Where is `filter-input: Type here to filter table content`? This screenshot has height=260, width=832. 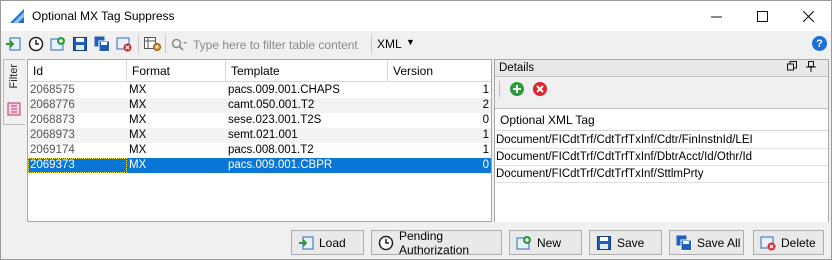 filter-input: Type here to filter table content is located at coordinates (269, 44).